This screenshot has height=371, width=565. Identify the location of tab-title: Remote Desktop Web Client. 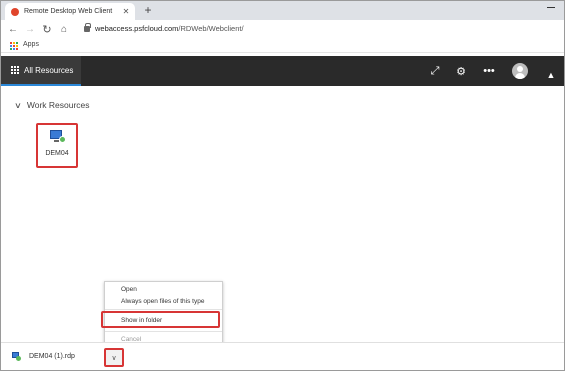
(68, 11).